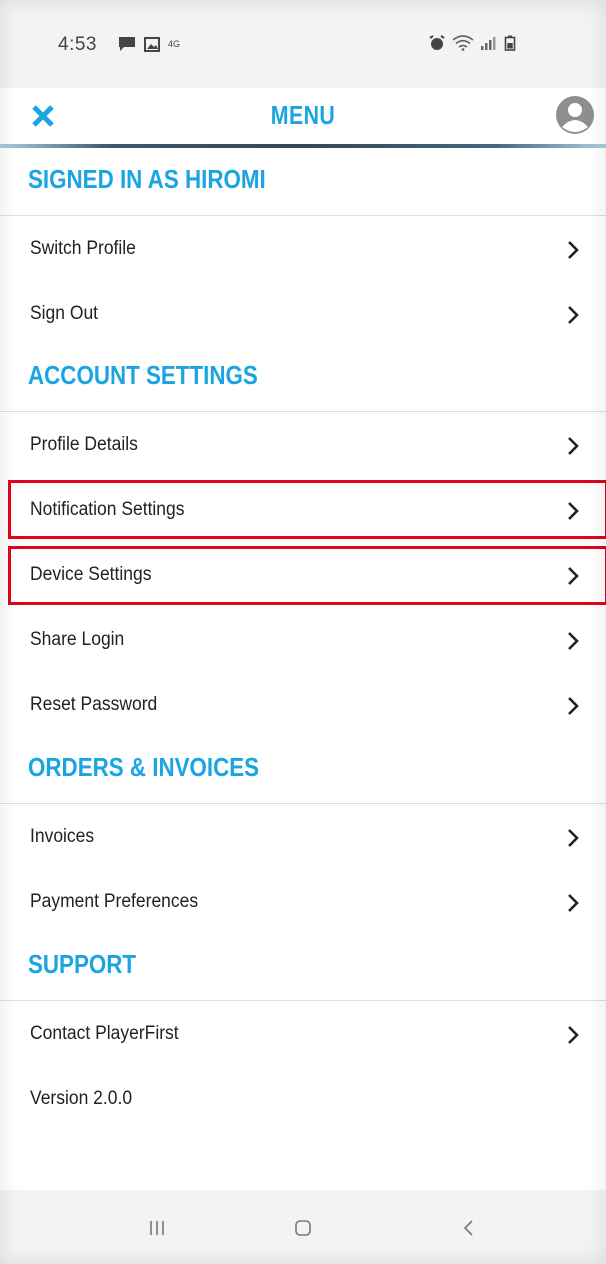  What do you see at coordinates (84, 444) in the screenshot?
I see `menu-item-label: Profile Details` at bounding box center [84, 444].